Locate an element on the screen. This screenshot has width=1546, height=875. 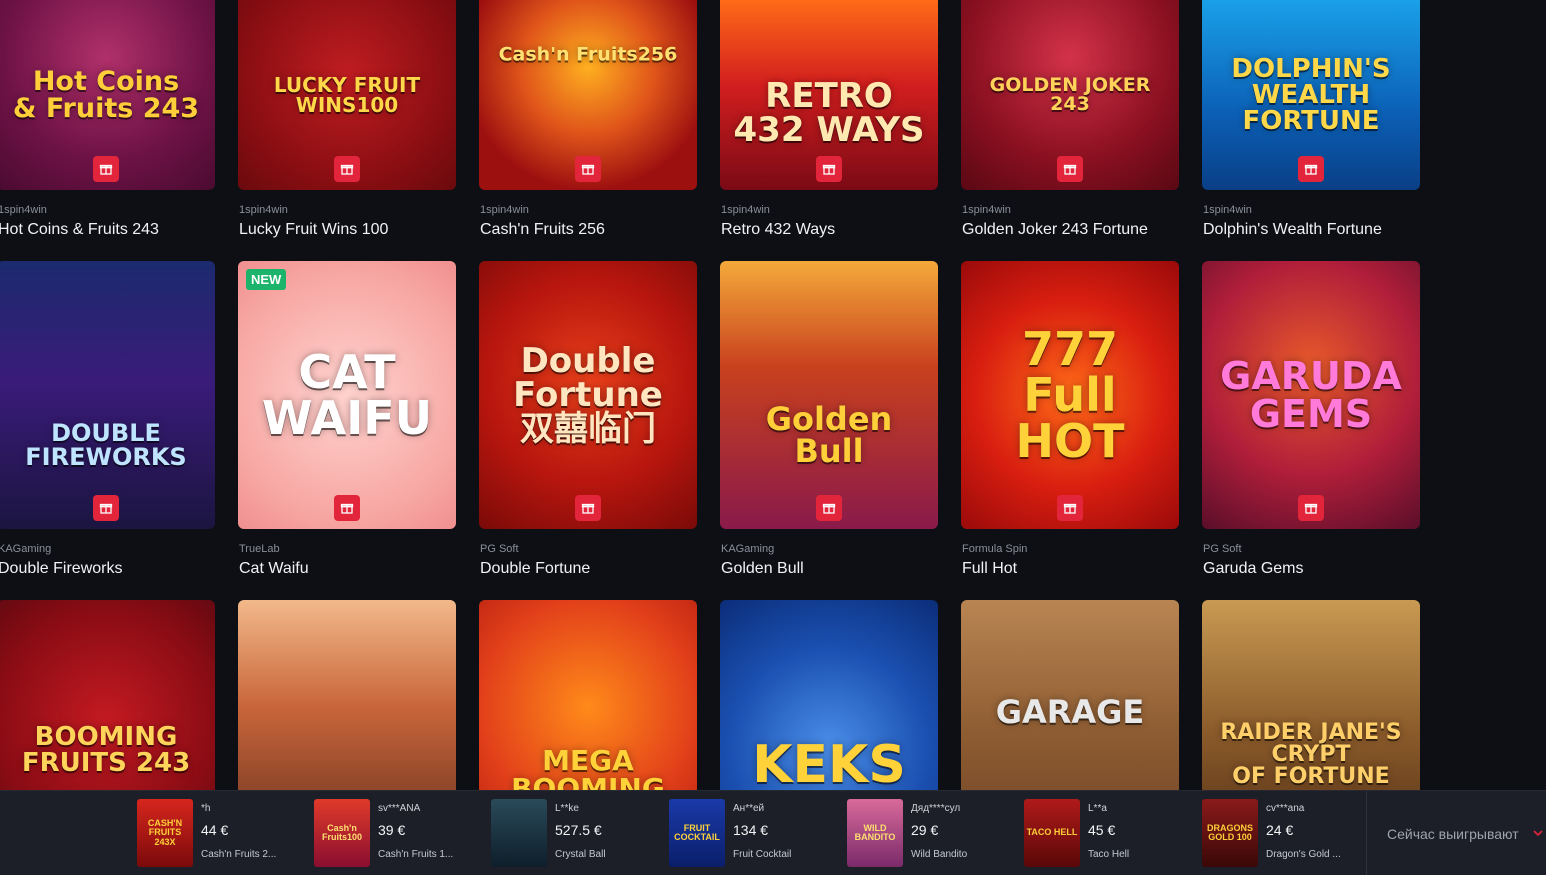
winner-user: Ан**ей is located at coordinates (749, 808).